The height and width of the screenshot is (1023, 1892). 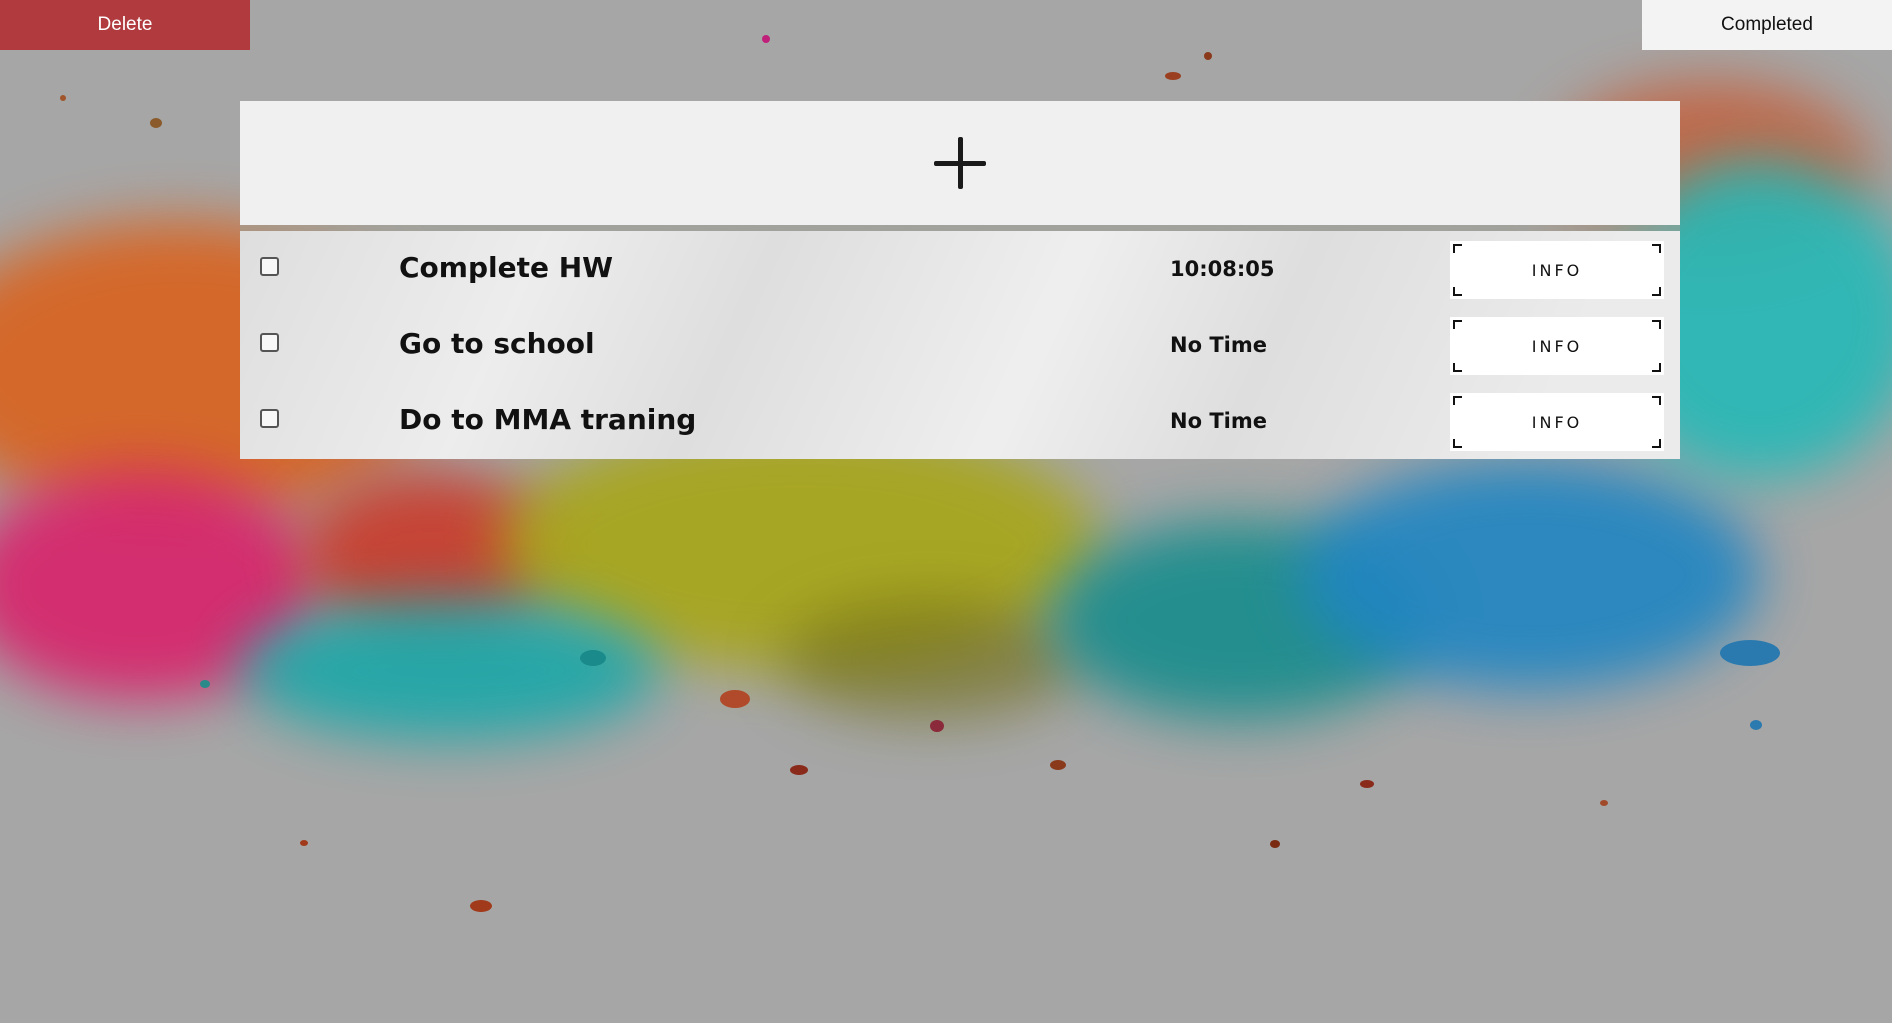 I want to click on completed-button: Completed, so click(x=1767, y=25).